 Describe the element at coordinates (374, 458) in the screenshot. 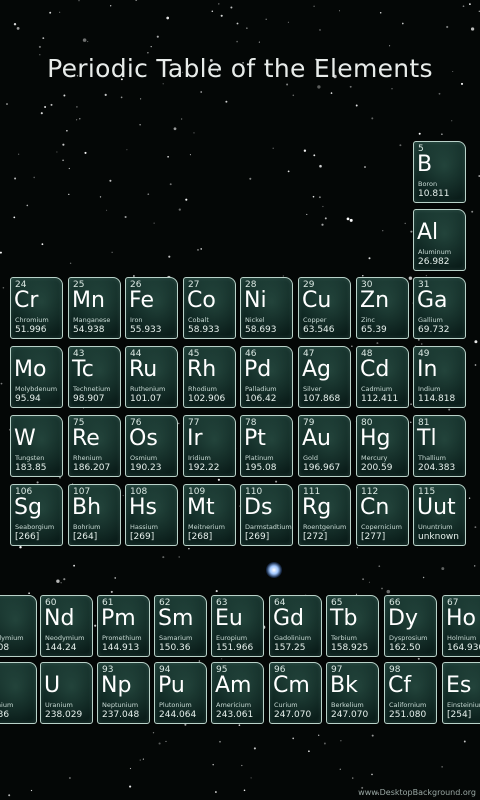

I see `element-name: Mercury` at that location.